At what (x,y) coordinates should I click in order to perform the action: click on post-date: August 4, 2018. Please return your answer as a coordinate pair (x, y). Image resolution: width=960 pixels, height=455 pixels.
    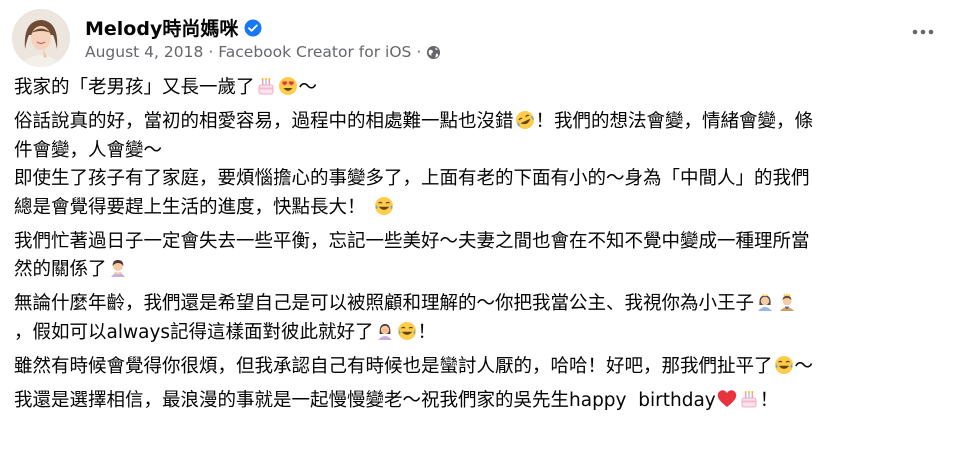
    Looking at the image, I should click on (144, 52).